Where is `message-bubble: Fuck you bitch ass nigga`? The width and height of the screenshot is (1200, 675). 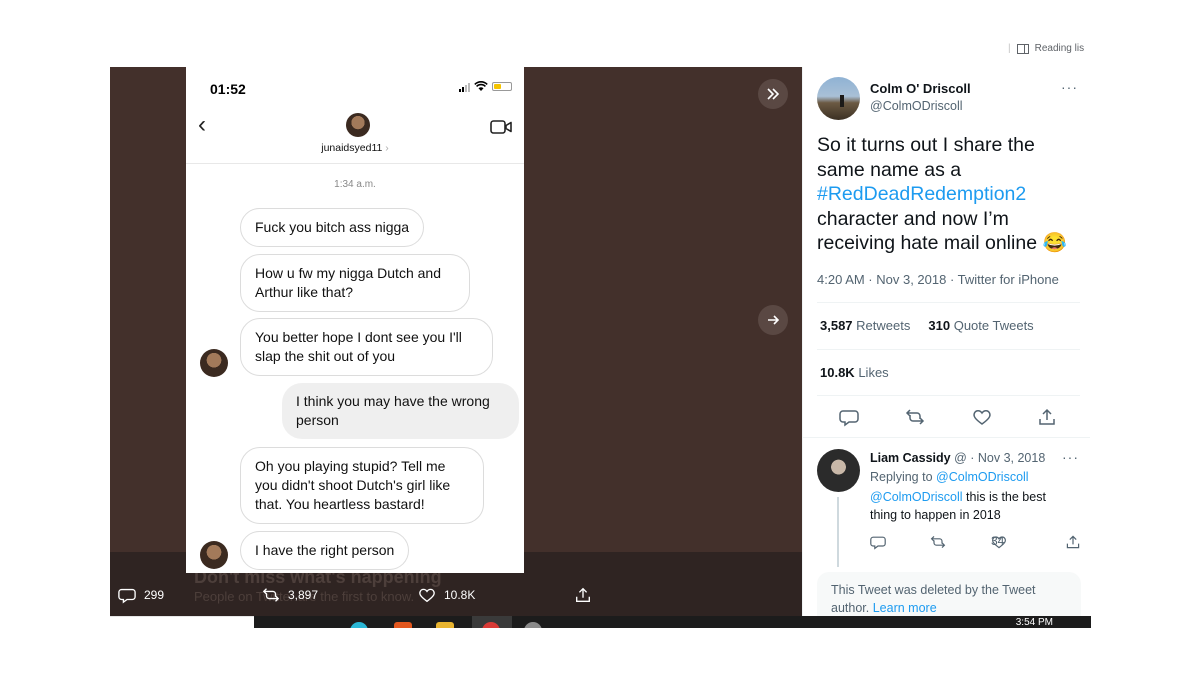
message-bubble: Fuck you bitch ass nigga is located at coordinates (332, 227).